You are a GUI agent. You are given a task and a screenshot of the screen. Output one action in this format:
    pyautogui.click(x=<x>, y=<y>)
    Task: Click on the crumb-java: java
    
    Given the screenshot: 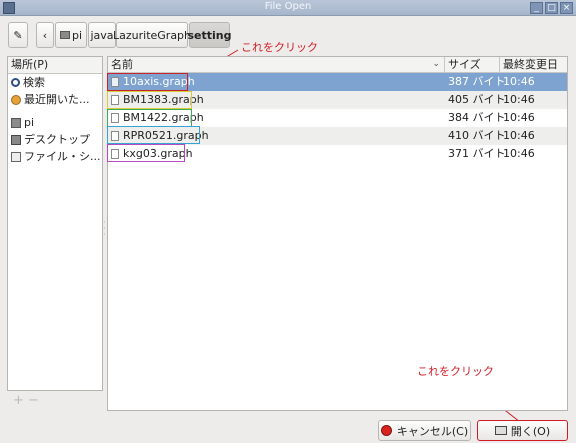 What is the action you would take?
    pyautogui.click(x=102, y=35)
    